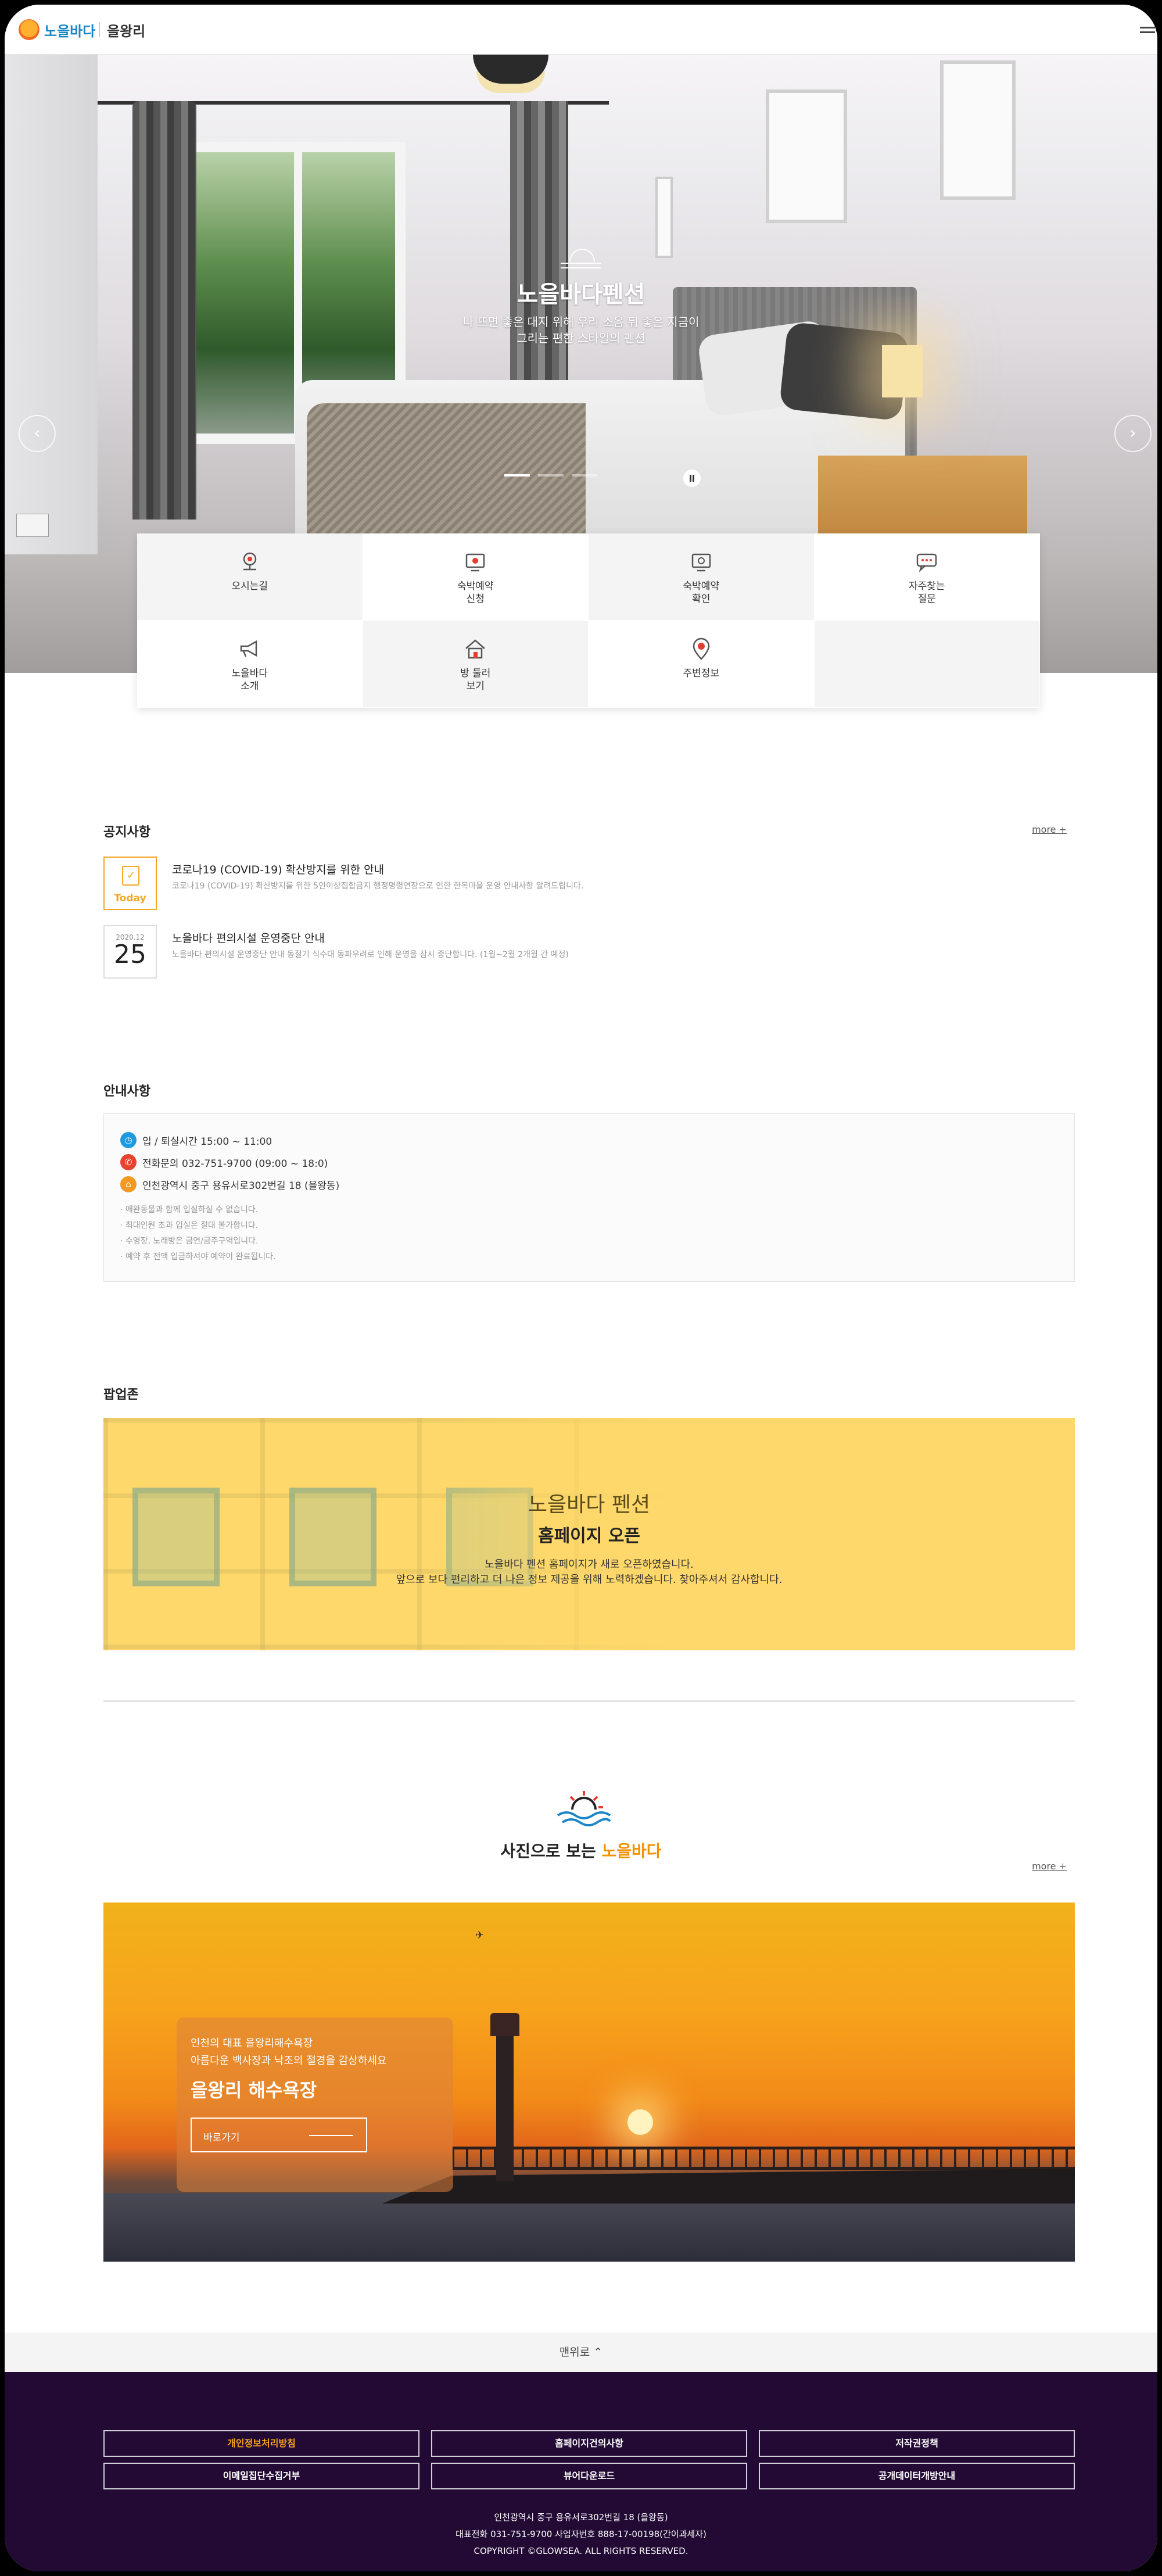 The image size is (1162, 2576). Describe the element at coordinates (927, 562) in the screenshot. I see `faq-chat-icon` at that location.